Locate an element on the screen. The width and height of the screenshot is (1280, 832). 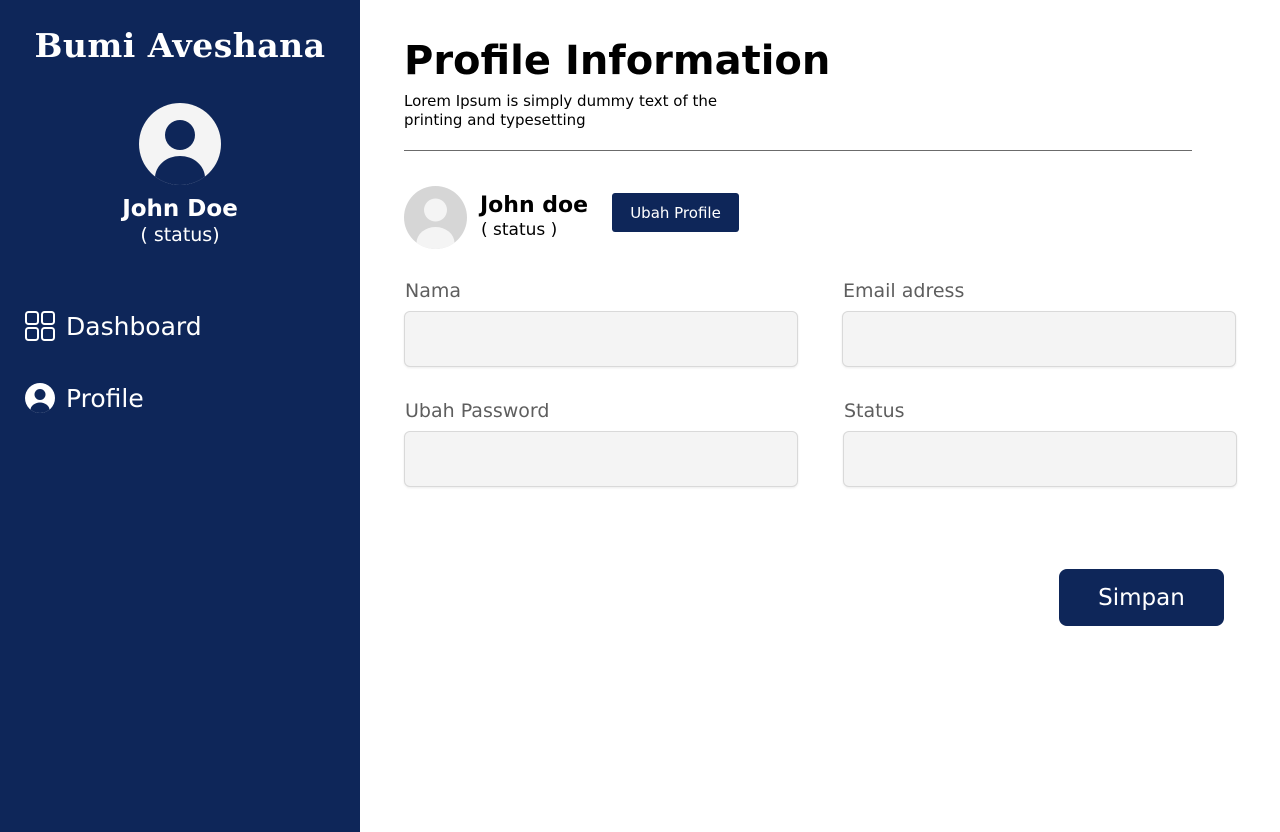
grid-icon is located at coordinates (40, 326).